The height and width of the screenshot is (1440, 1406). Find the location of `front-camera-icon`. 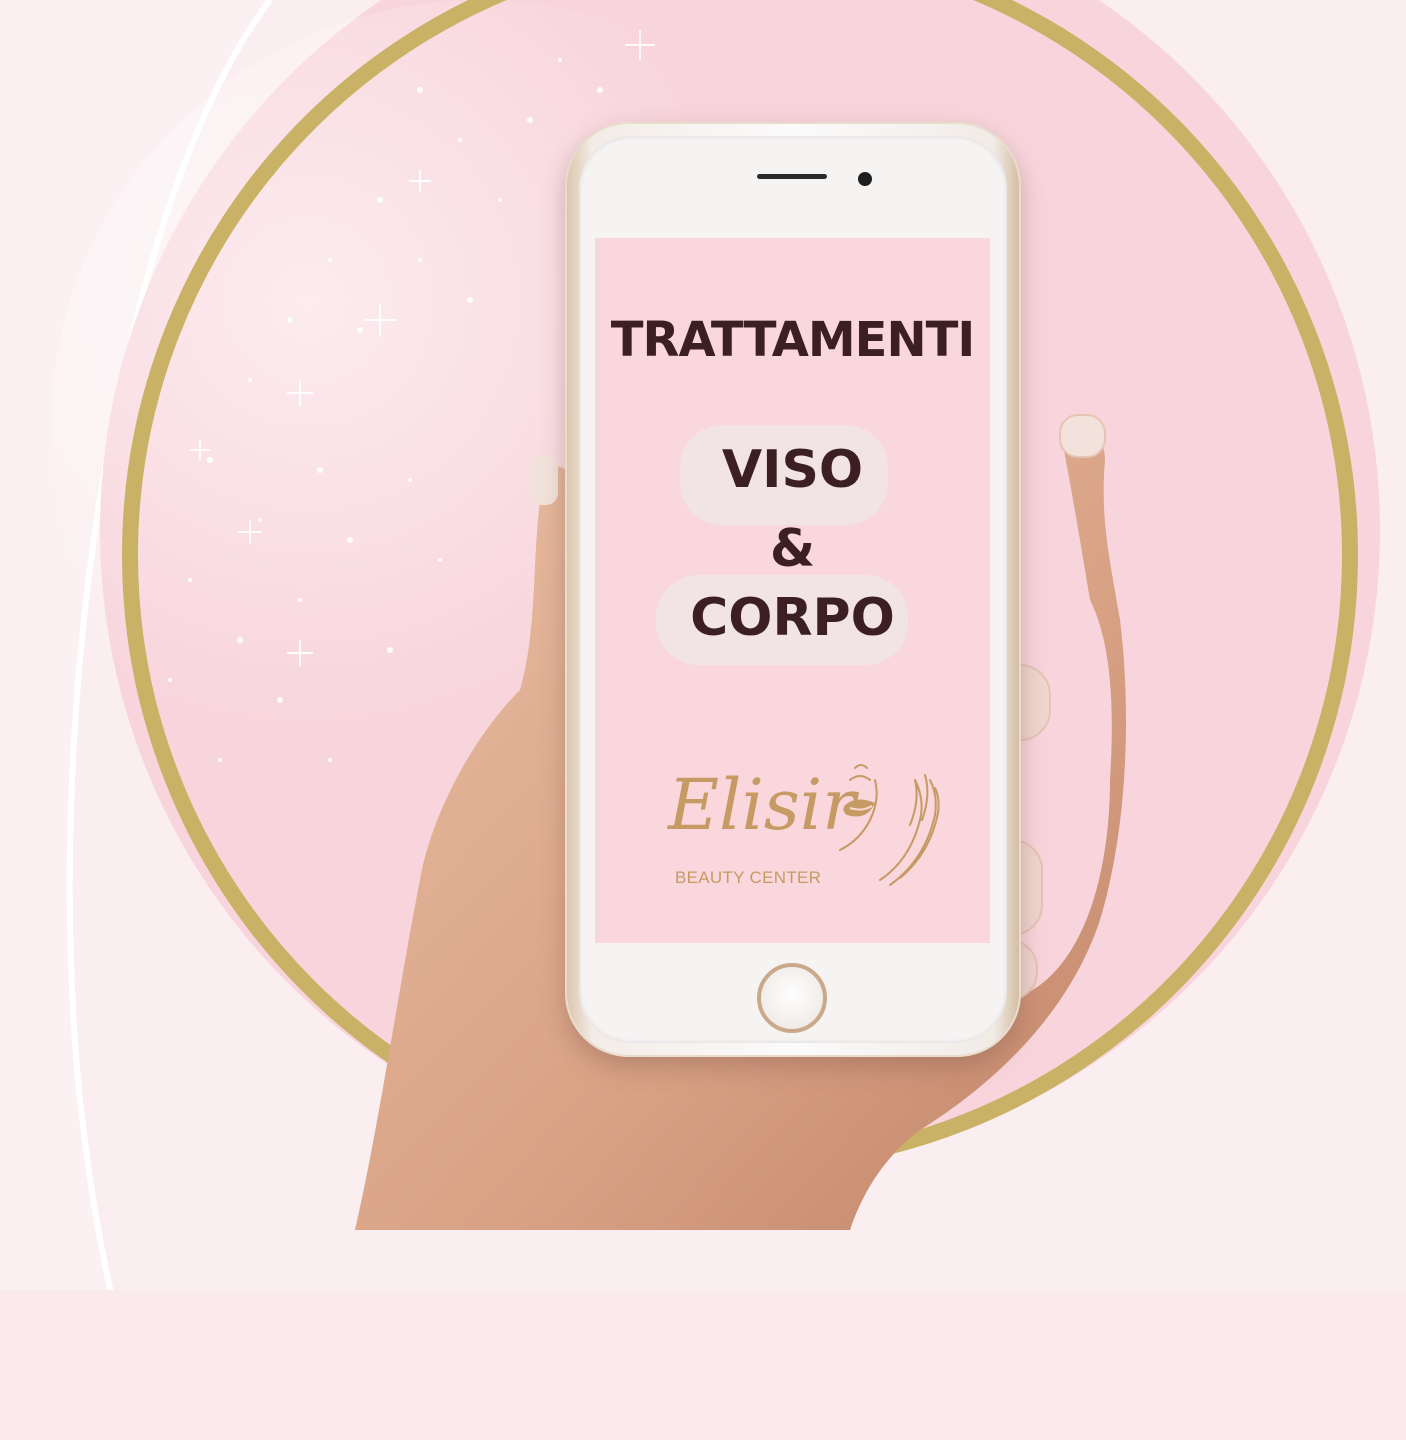

front-camera-icon is located at coordinates (865, 179).